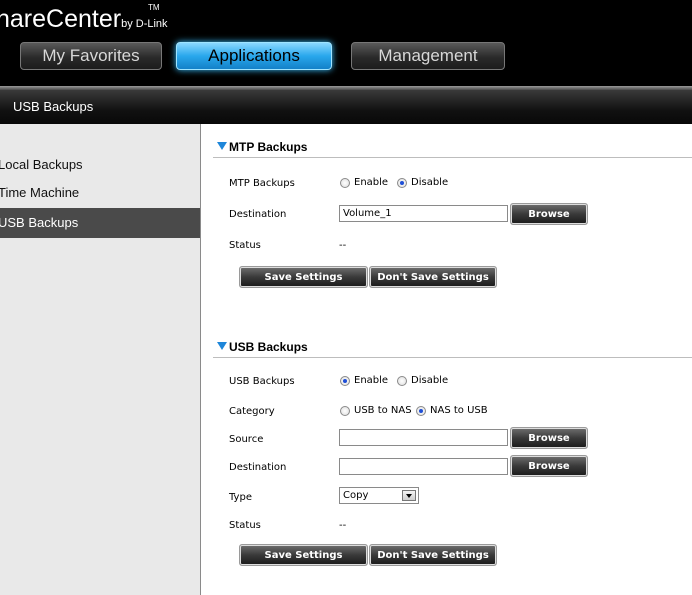  What do you see at coordinates (61, 19) in the screenshot?
I see `brand-name: hareCenter` at bounding box center [61, 19].